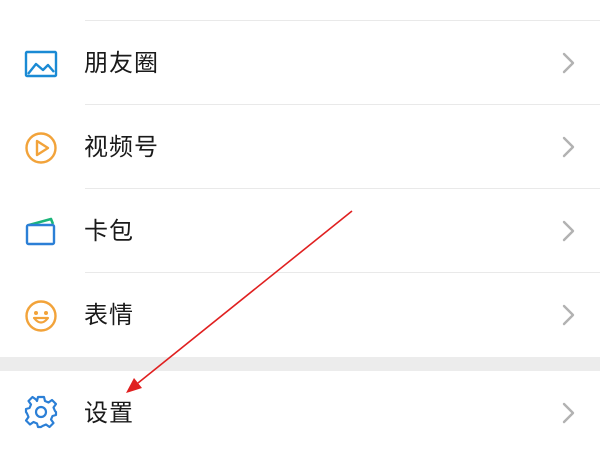 This screenshot has height=455, width=600. Describe the element at coordinates (41, 232) in the screenshot. I see `card-wallet-icon` at that location.